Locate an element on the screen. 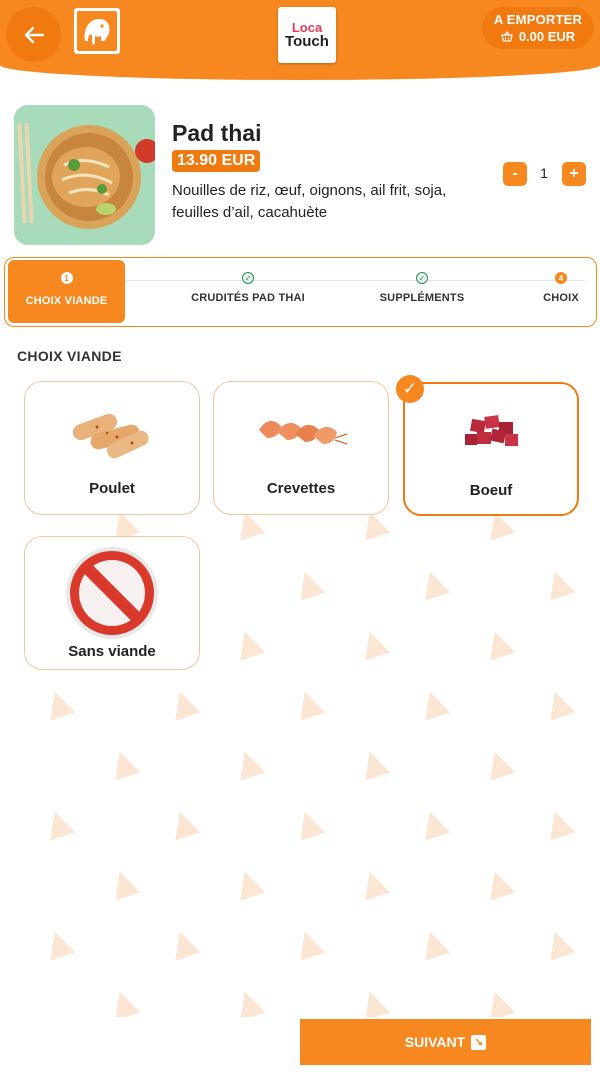  quantity-value: 1 is located at coordinates (544, 173).